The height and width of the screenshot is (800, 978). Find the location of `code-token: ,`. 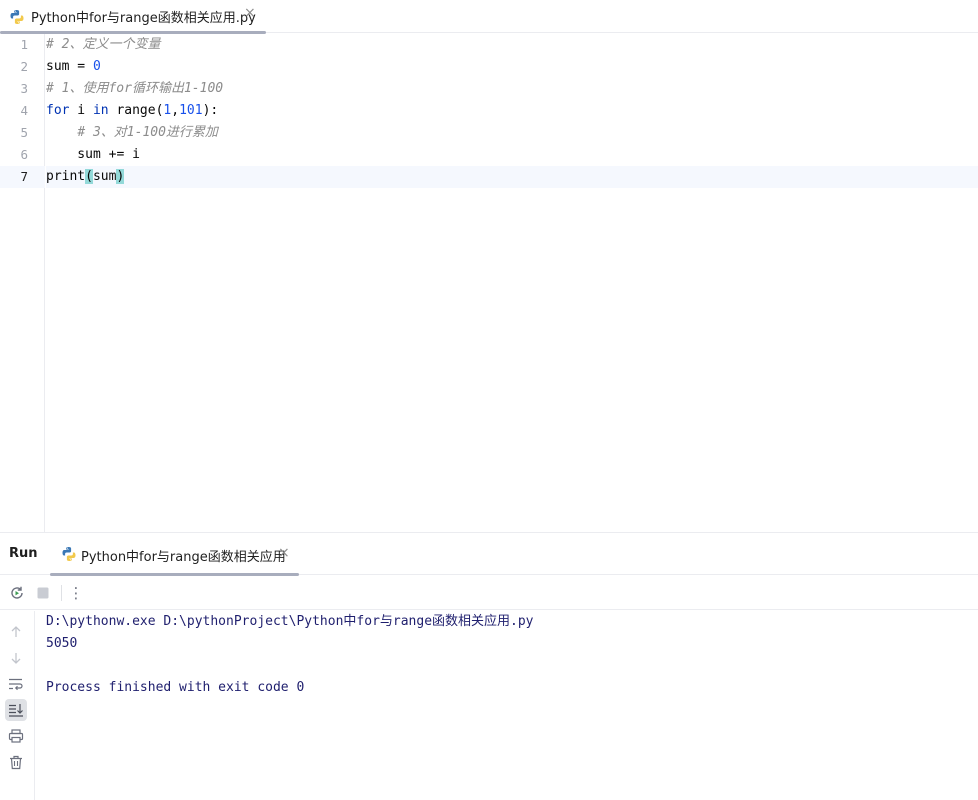

code-token: , is located at coordinates (175, 110).